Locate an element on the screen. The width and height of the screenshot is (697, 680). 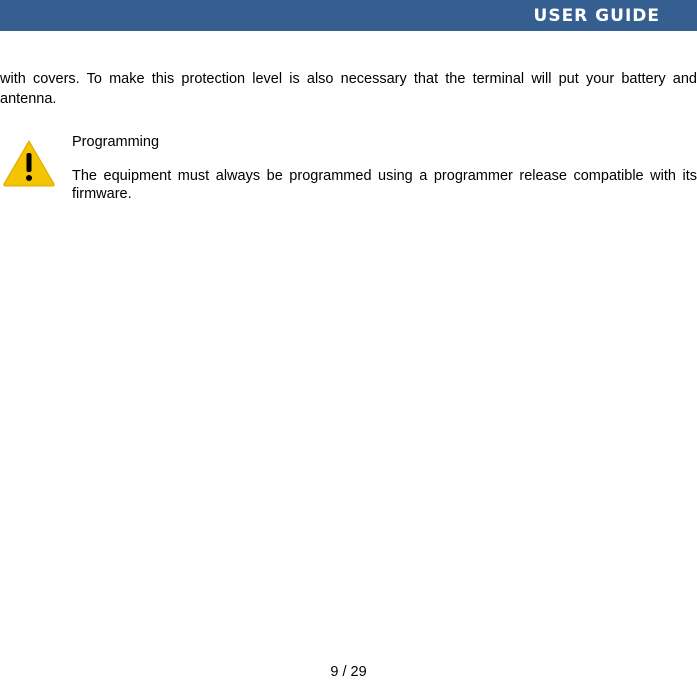
page-number: 9 / 29 is located at coordinates (348, 672).